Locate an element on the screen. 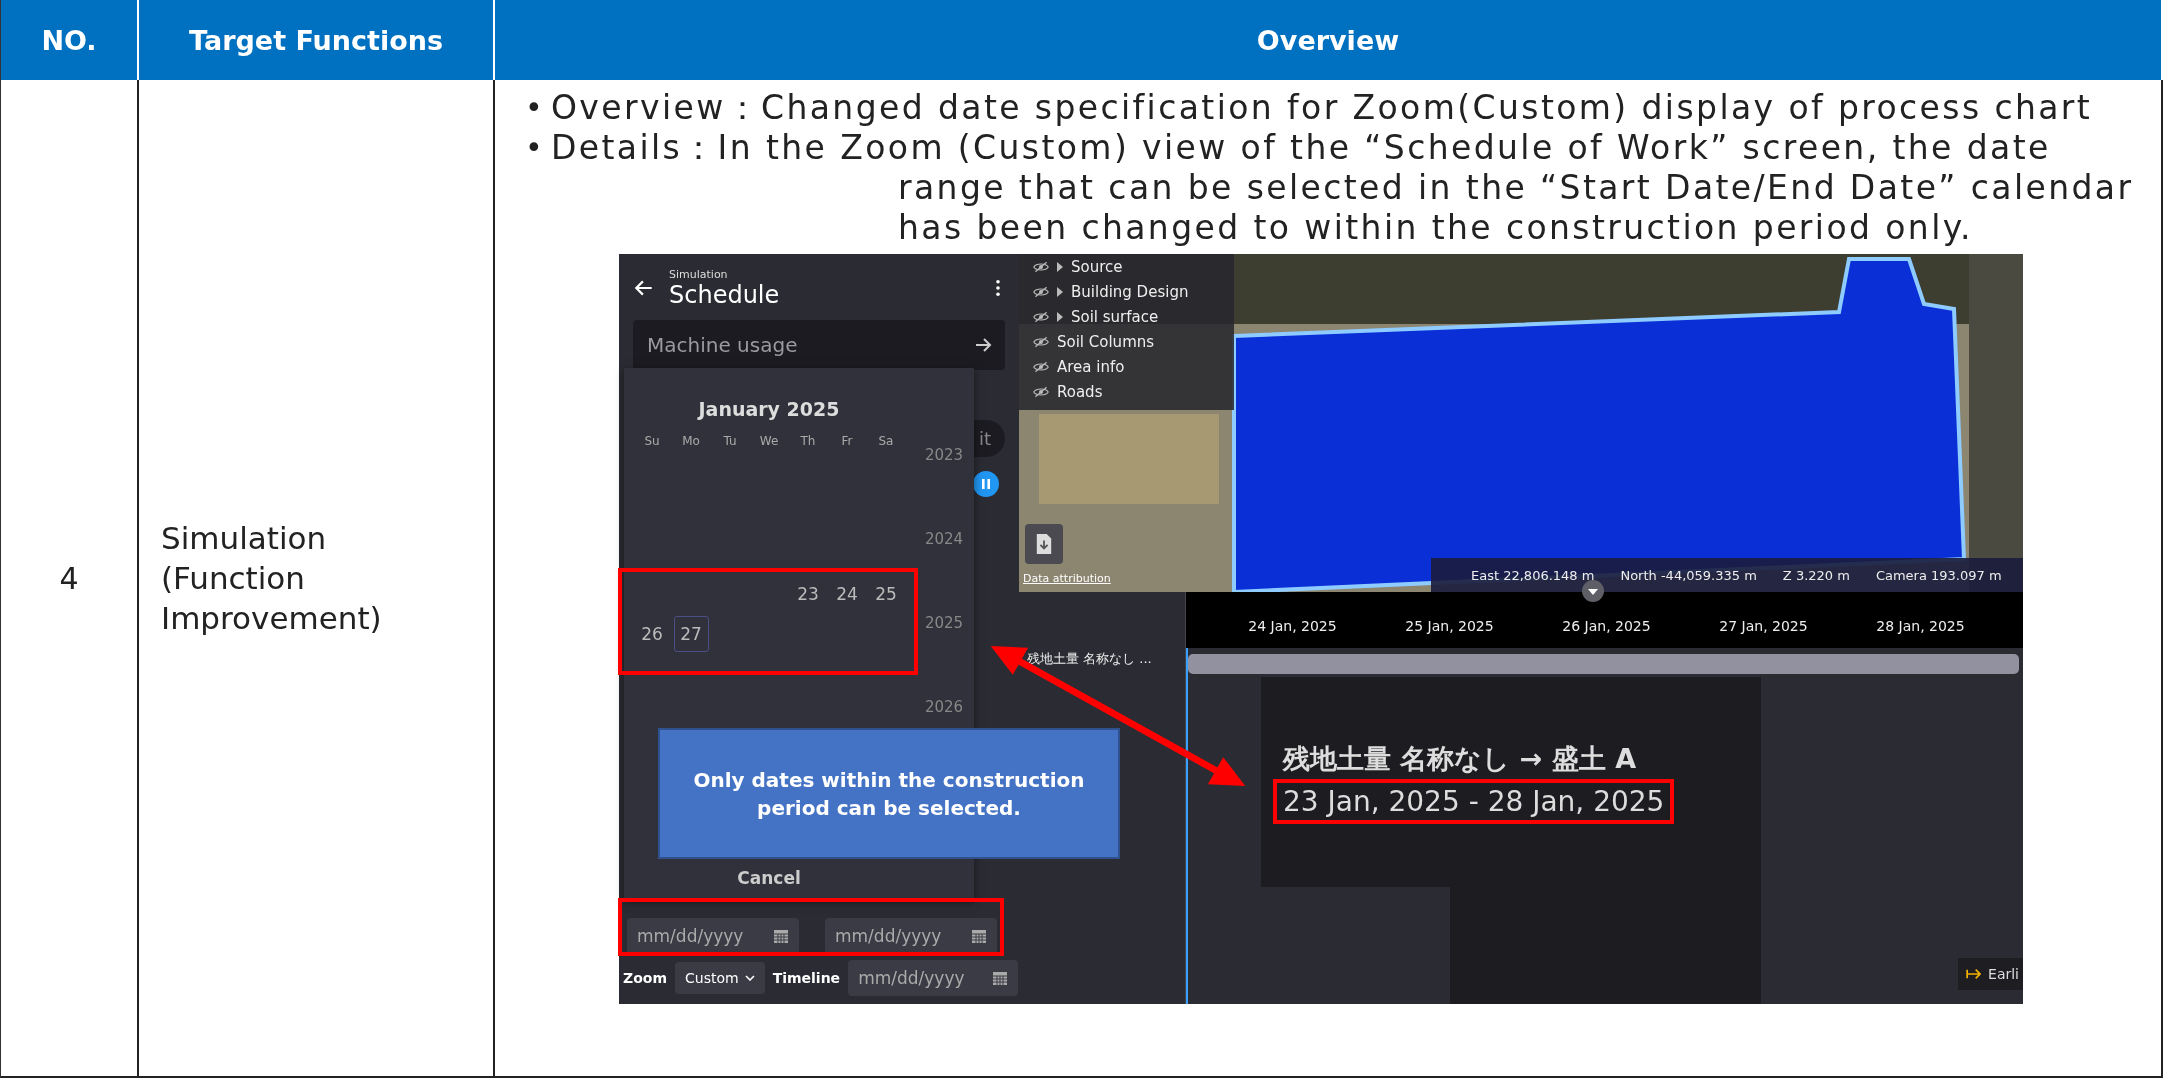  timeline-label: Timeline is located at coordinates (806, 978).